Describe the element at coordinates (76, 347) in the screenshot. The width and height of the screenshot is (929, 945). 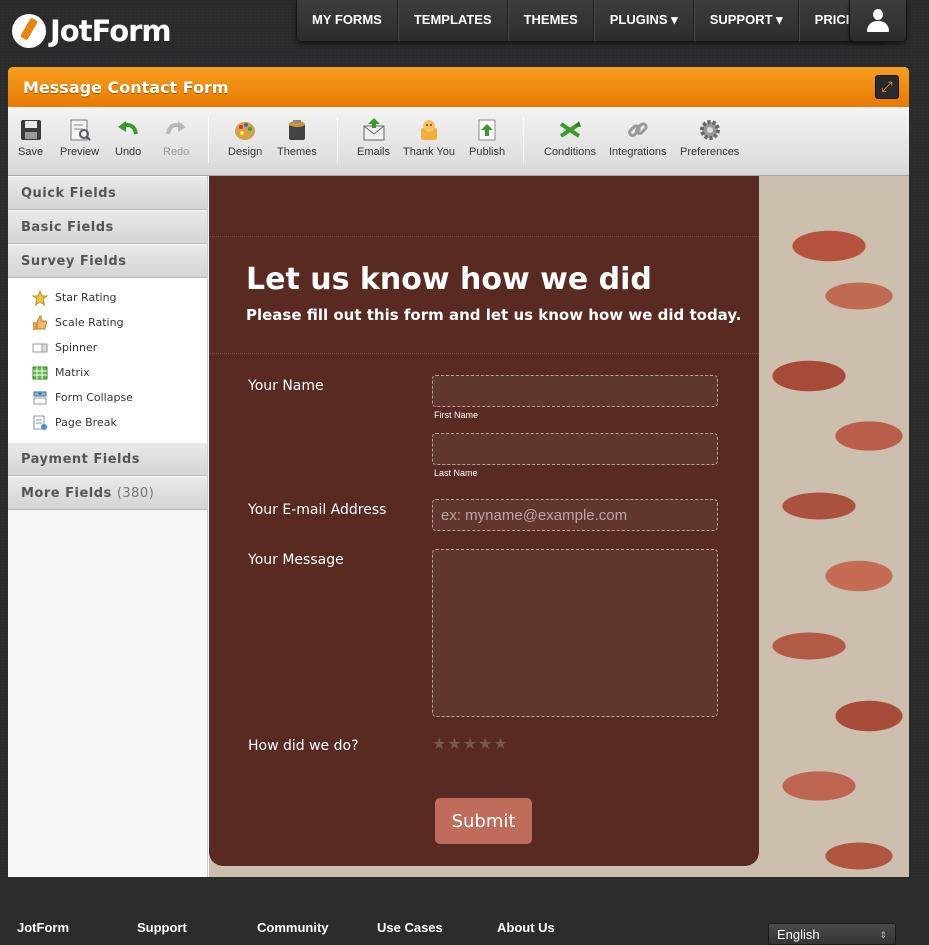
I see `field-label: Spinner` at that location.